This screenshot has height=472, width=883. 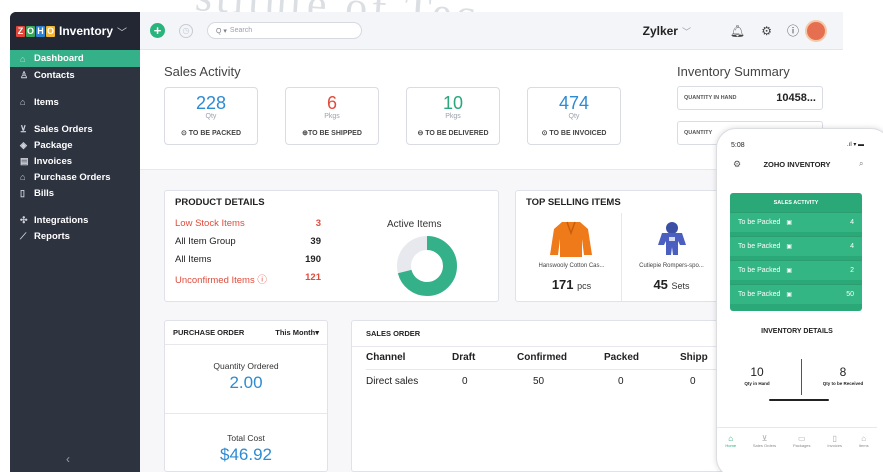 I want to click on period-dropdown: This Month▾, so click(x=297, y=332).